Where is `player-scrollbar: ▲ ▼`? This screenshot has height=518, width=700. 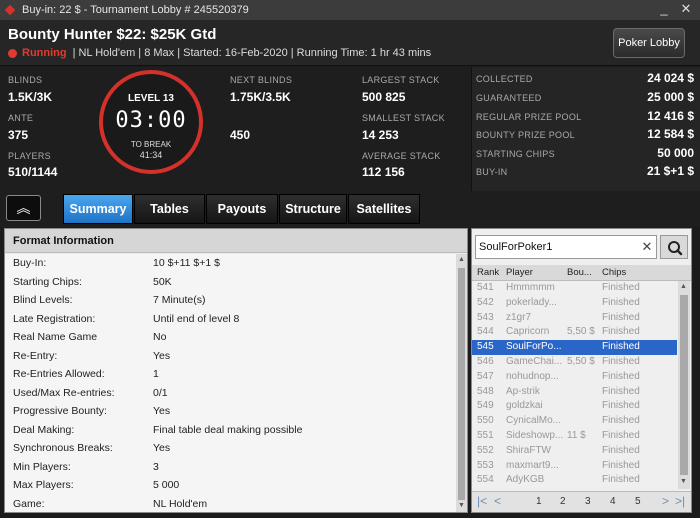 player-scrollbar: ▲ ▼ is located at coordinates (684, 385).